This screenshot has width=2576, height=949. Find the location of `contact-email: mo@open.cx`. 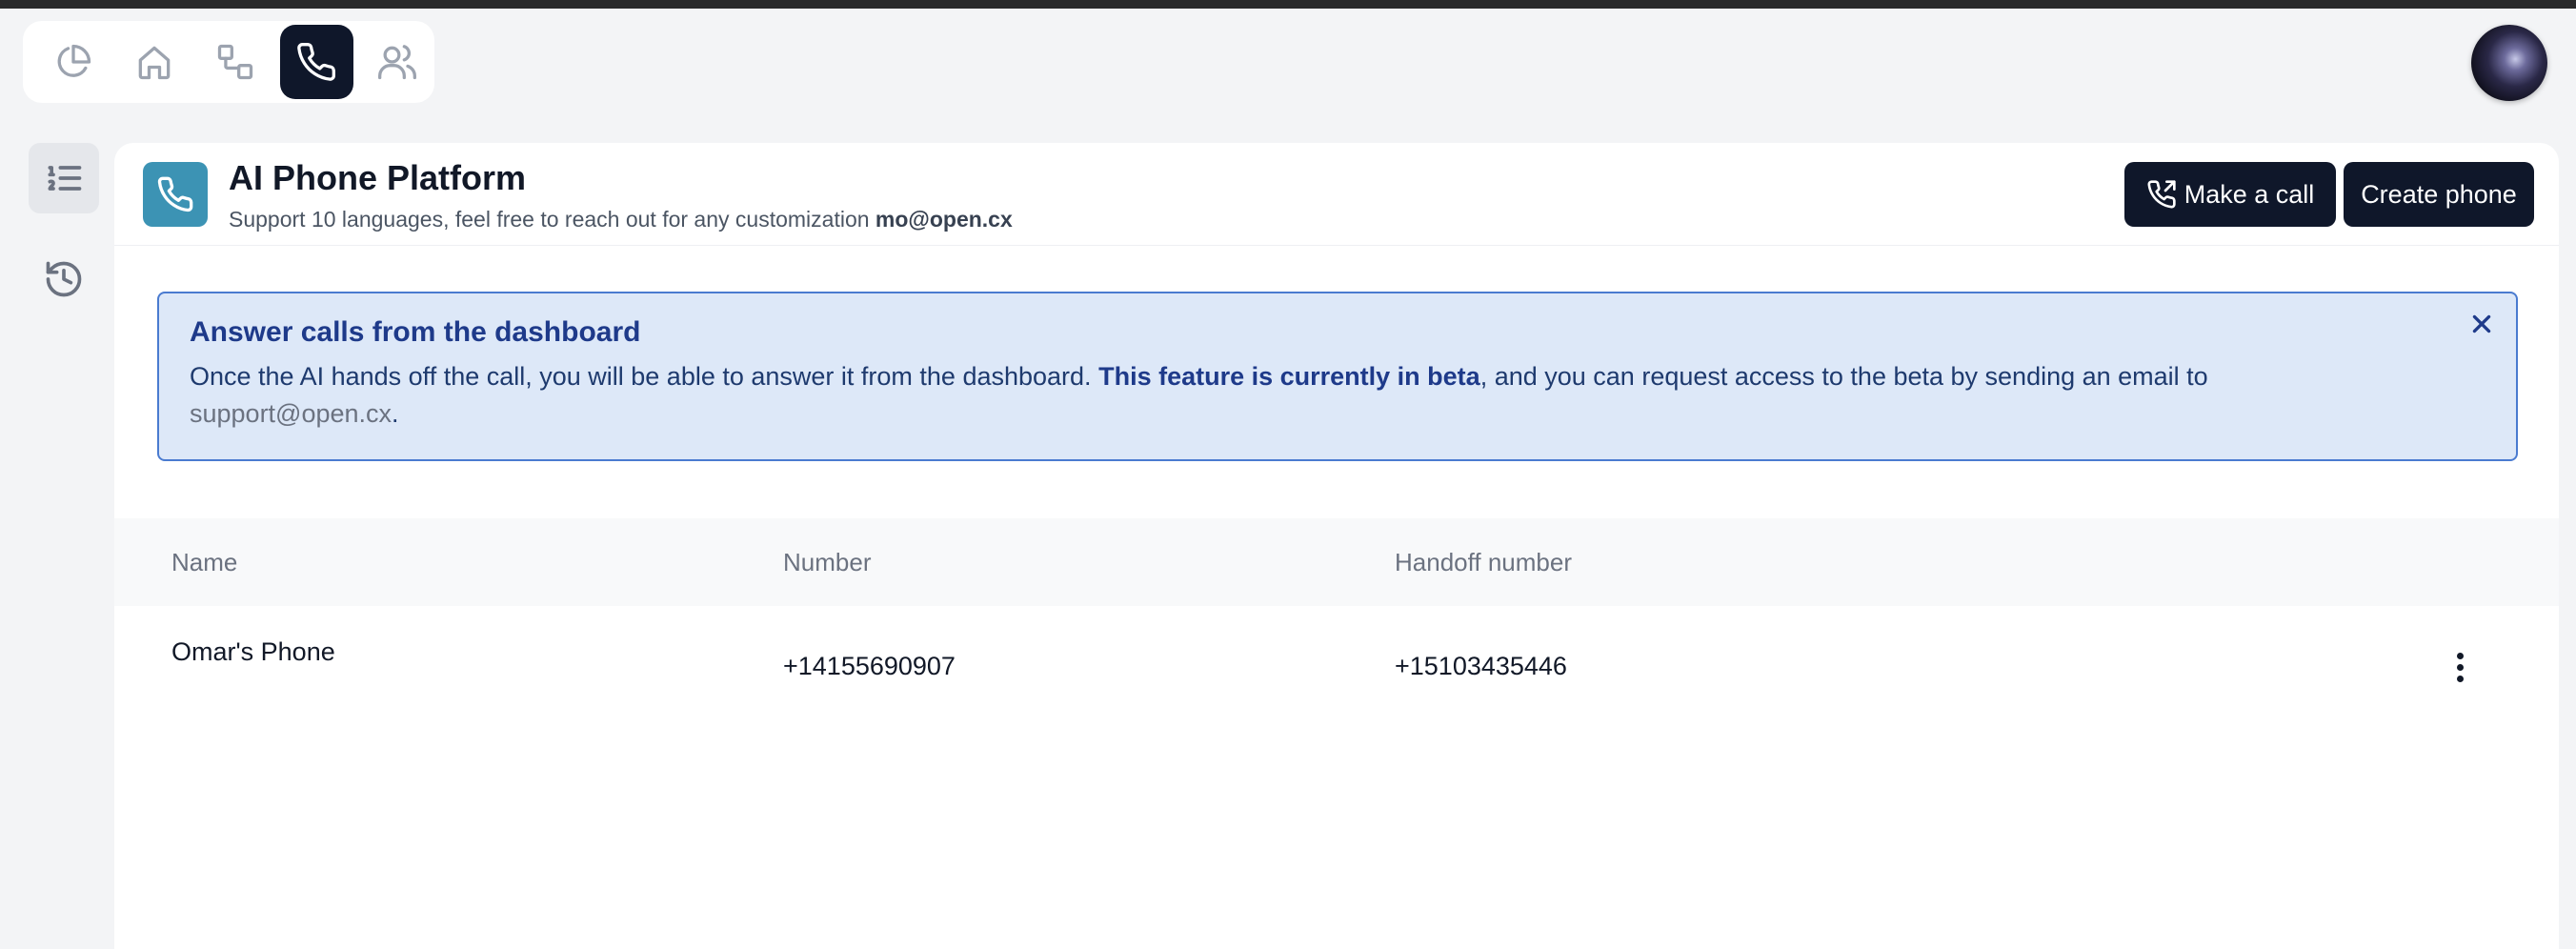

contact-email: mo@open.cx is located at coordinates (944, 219).